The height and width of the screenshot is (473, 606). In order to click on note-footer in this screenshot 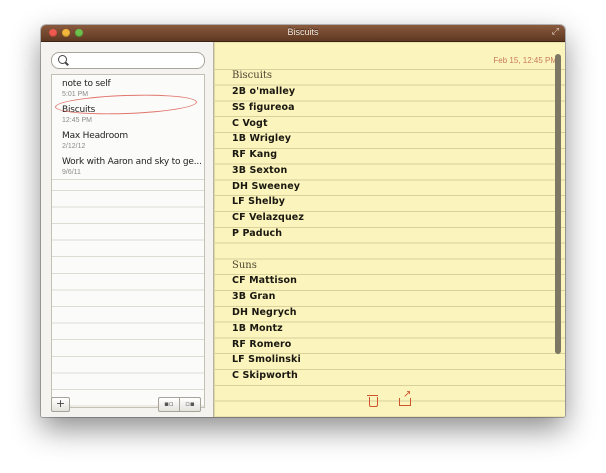, I will do `click(390, 403)`.